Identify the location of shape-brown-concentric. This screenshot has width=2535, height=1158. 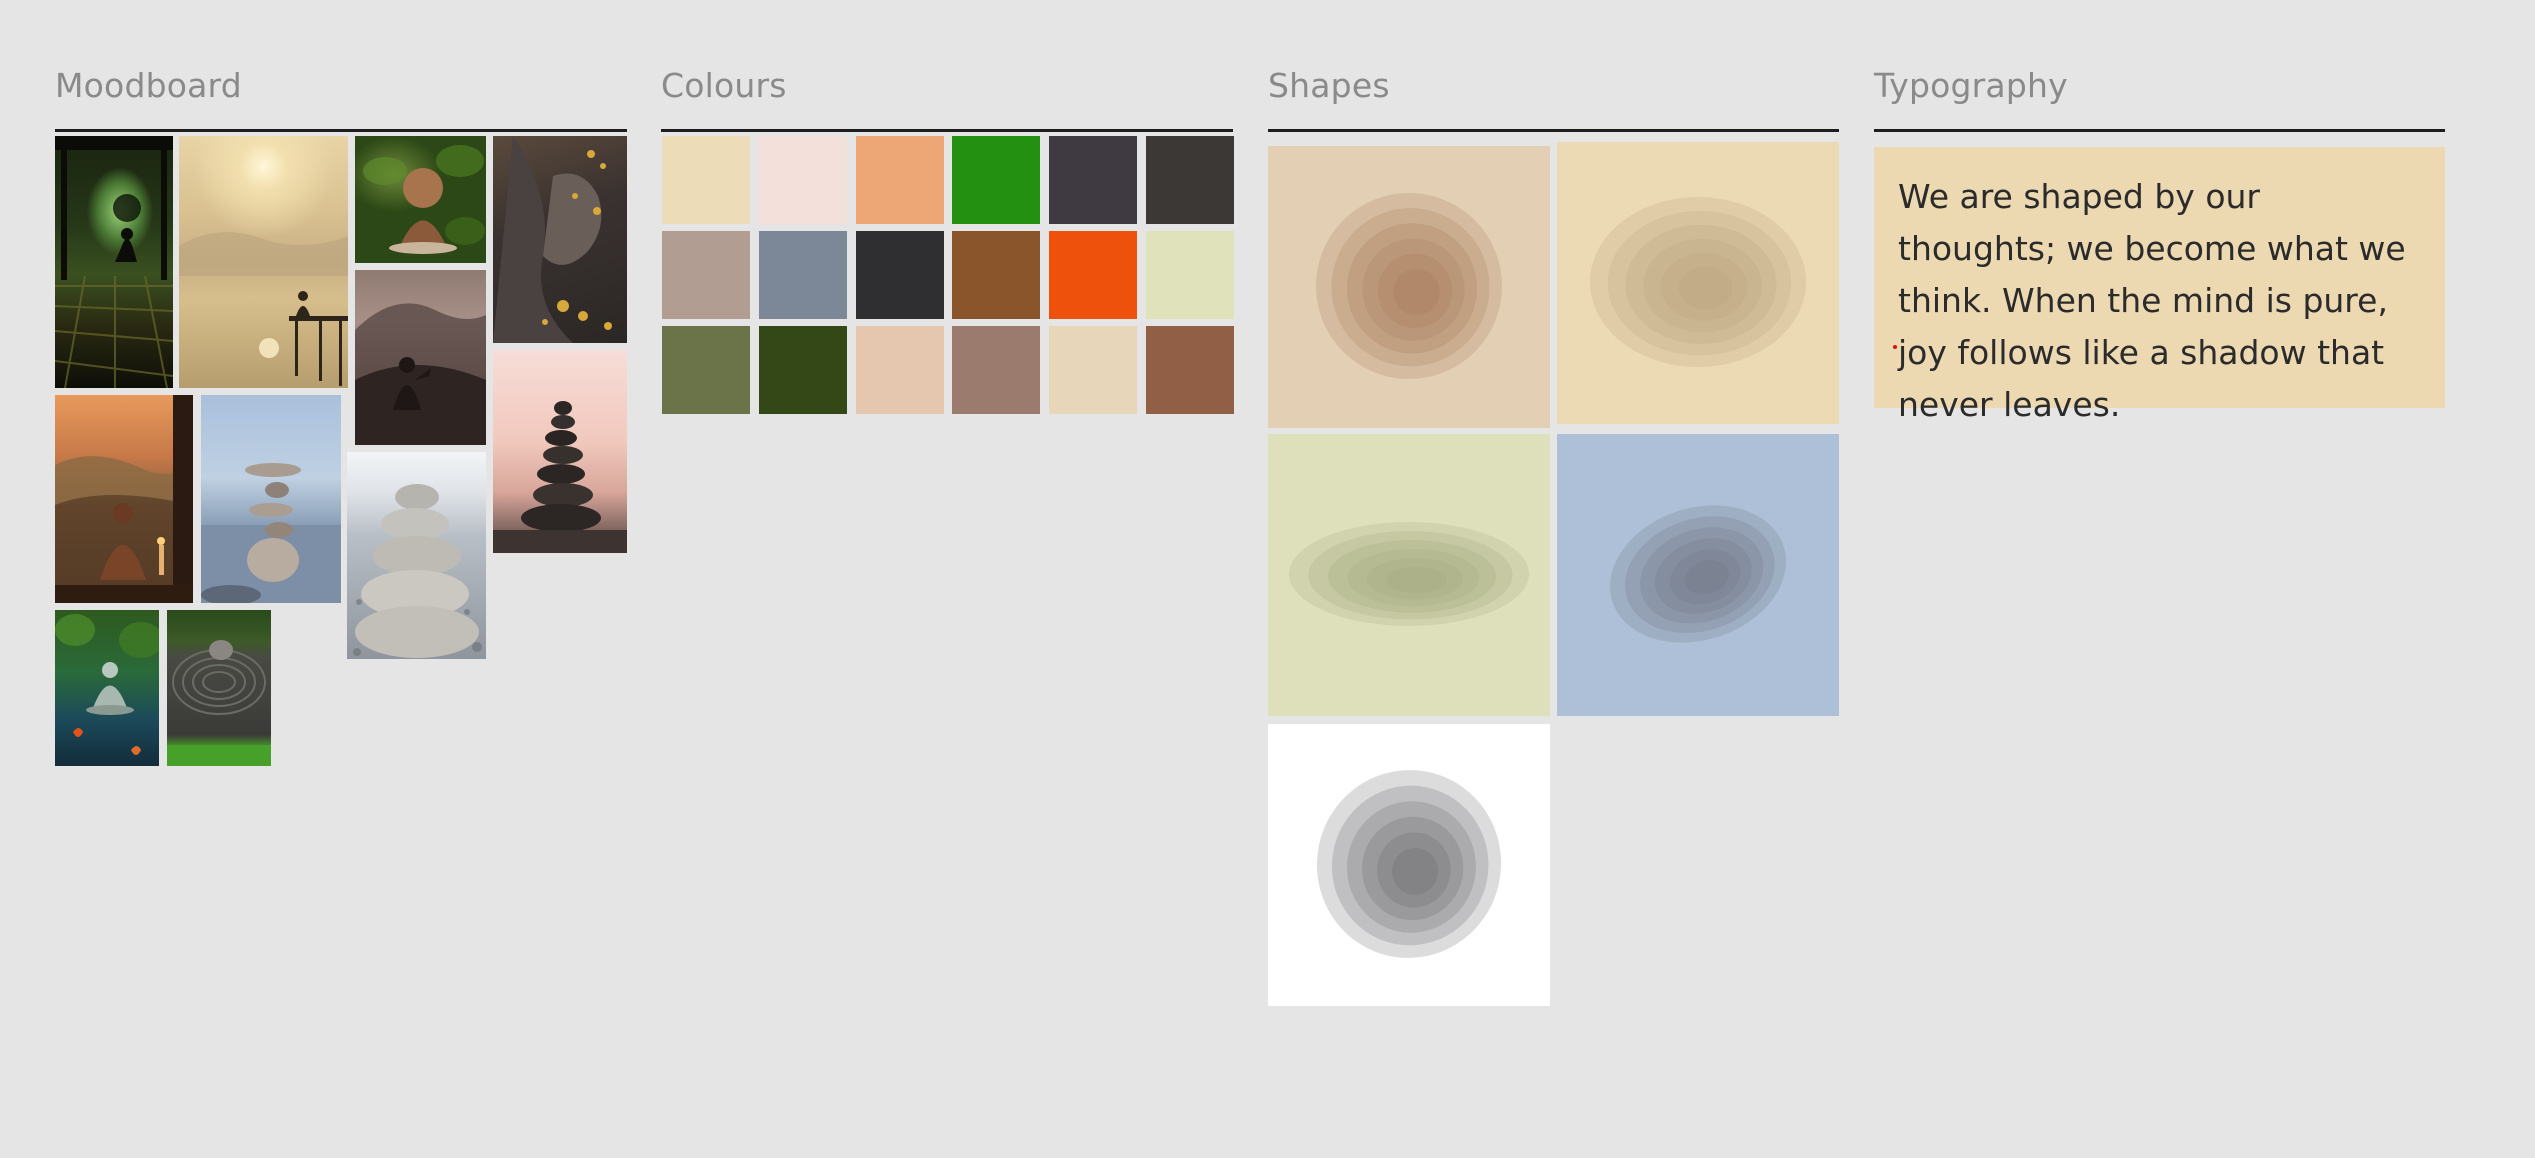
(1409, 287).